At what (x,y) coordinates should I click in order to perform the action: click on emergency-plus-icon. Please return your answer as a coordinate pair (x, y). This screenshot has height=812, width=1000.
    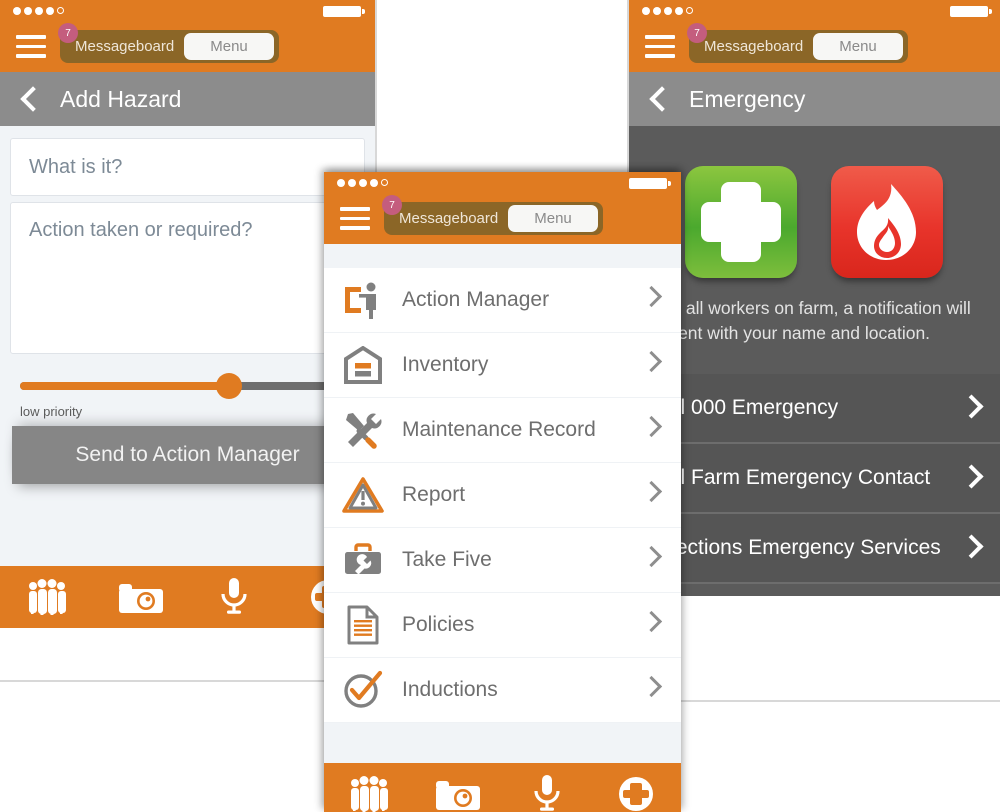
    Looking at the image, I should click on (636, 794).